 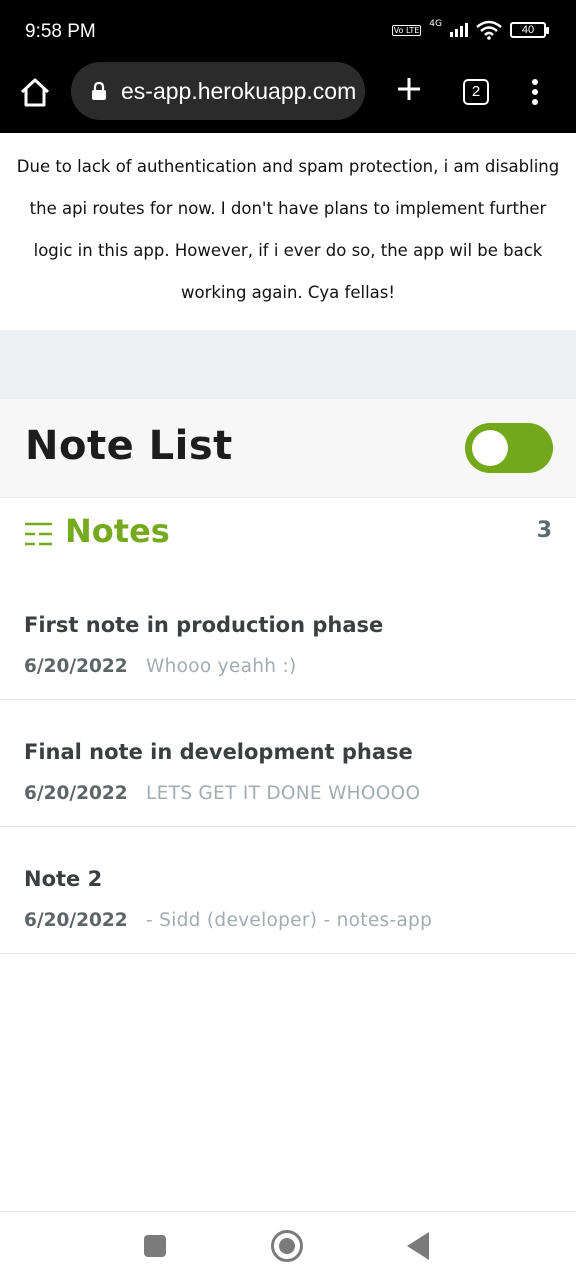 I want to click on network-type-label: 4G, so click(x=435, y=24).